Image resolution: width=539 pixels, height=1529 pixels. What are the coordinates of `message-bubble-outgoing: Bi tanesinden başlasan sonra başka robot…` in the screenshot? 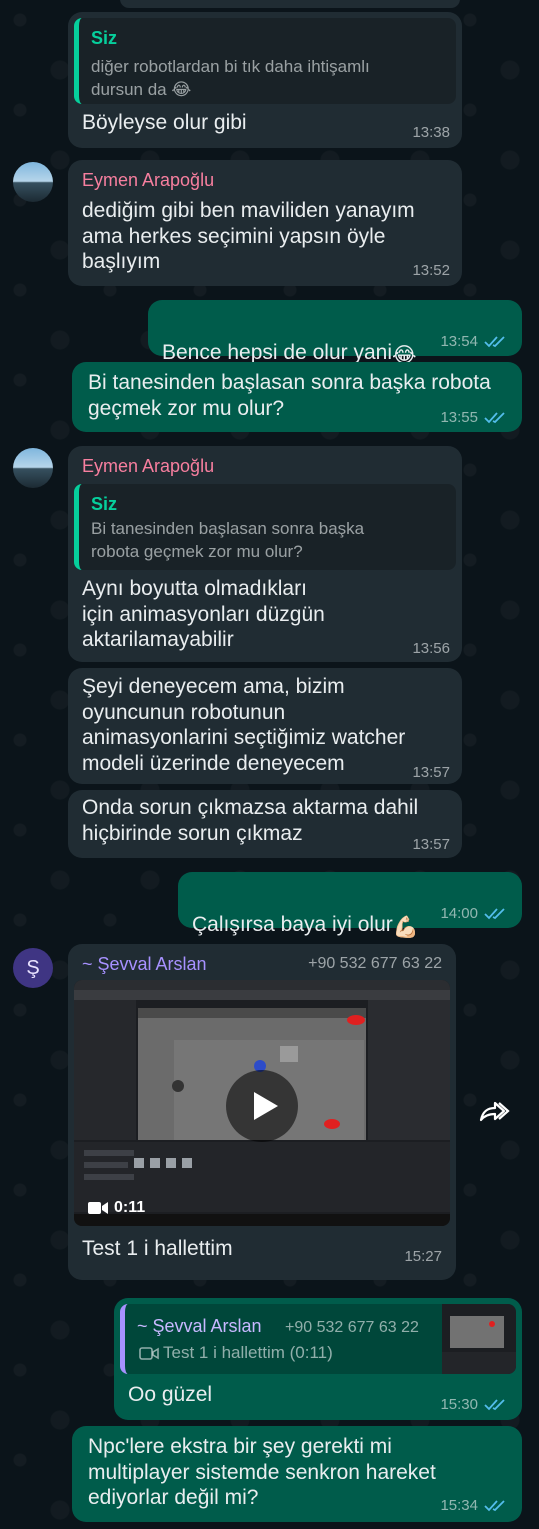 It's located at (297, 397).